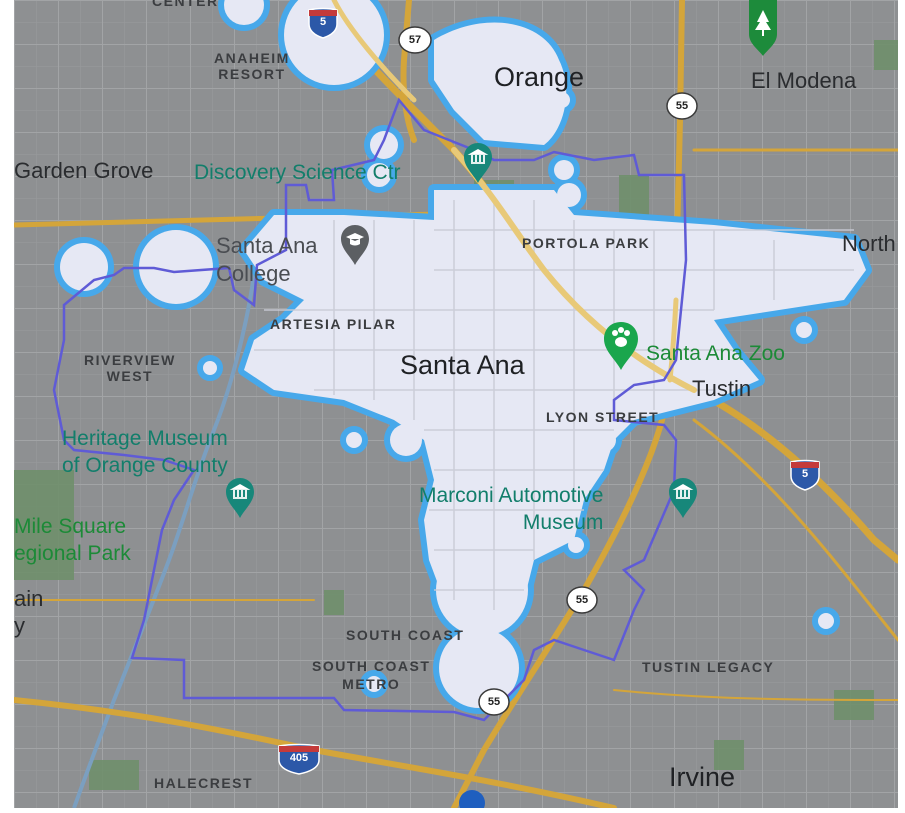 The image size is (905, 813). Describe the element at coordinates (702, 777) in the screenshot. I see `label-irvine: Irvine` at that location.